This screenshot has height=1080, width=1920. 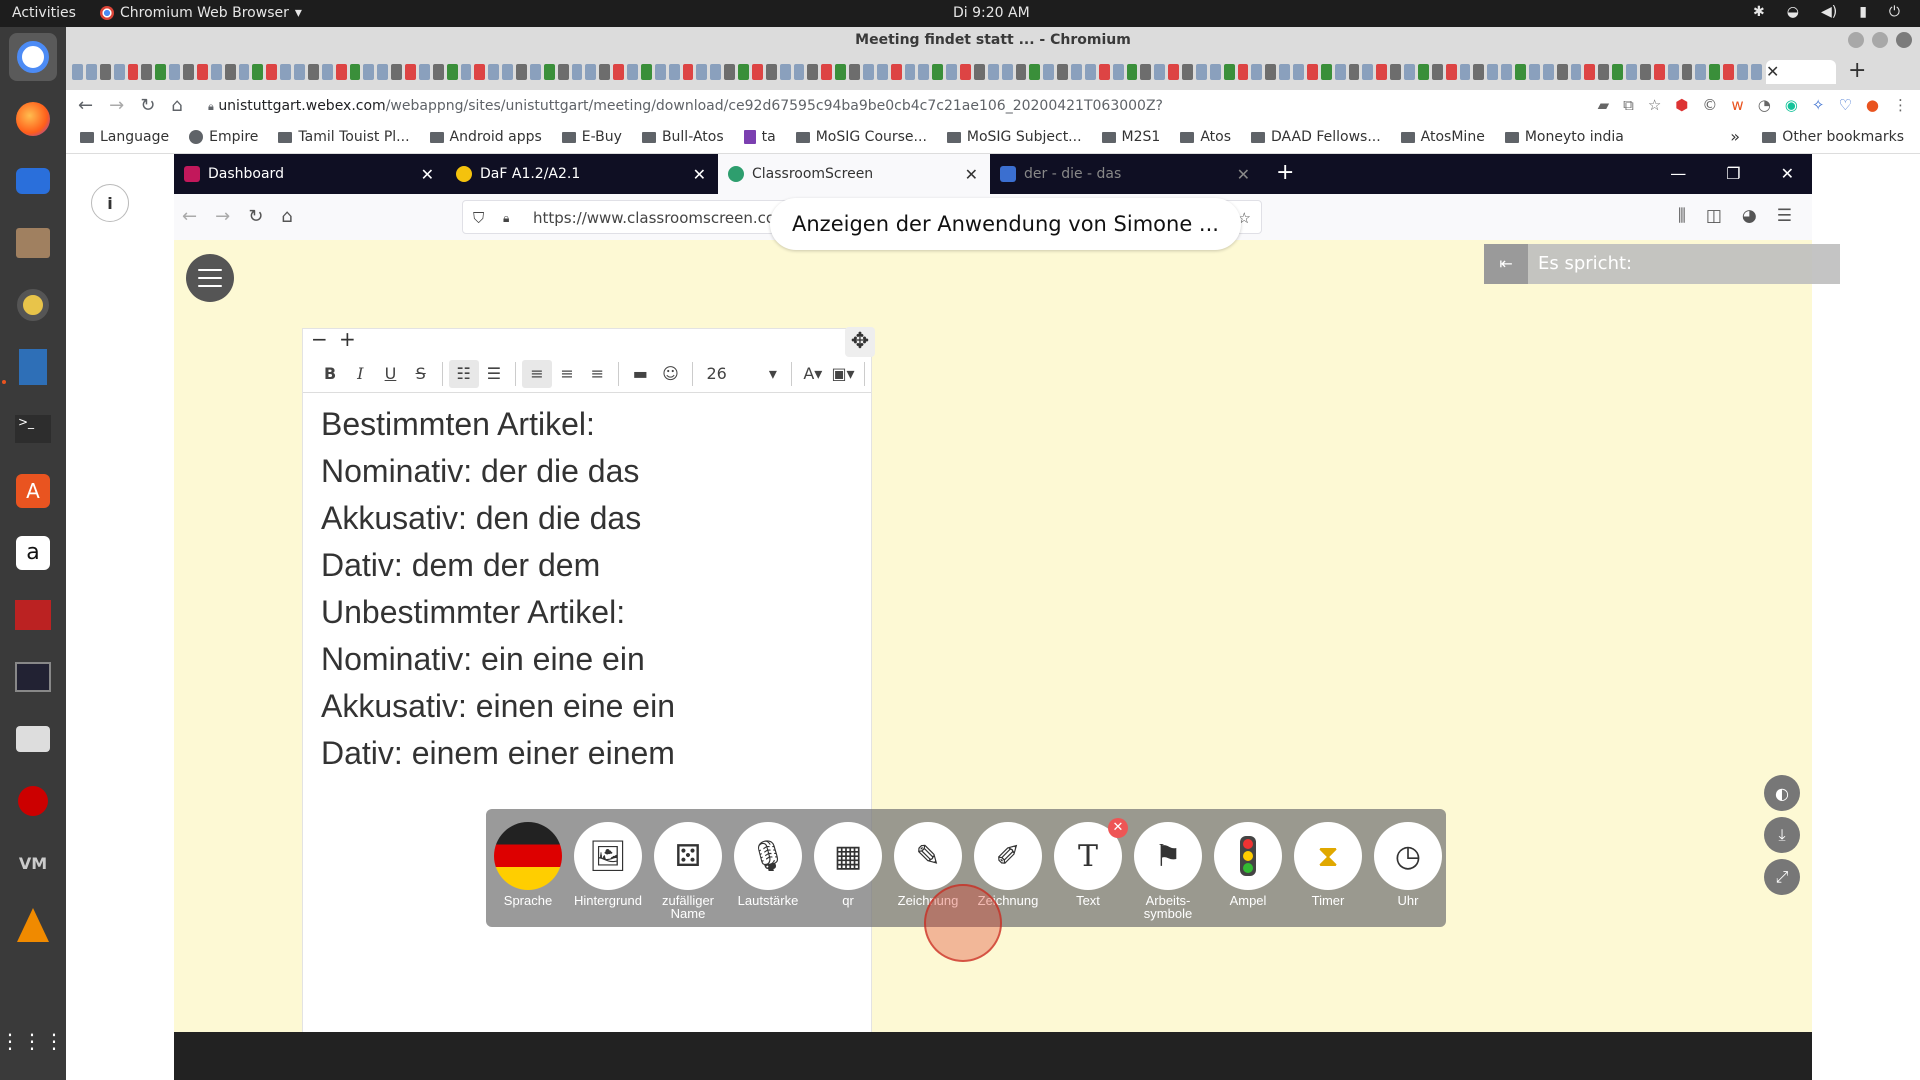 What do you see at coordinates (421, 373) in the screenshot?
I see `strikethrough-icon: S` at bounding box center [421, 373].